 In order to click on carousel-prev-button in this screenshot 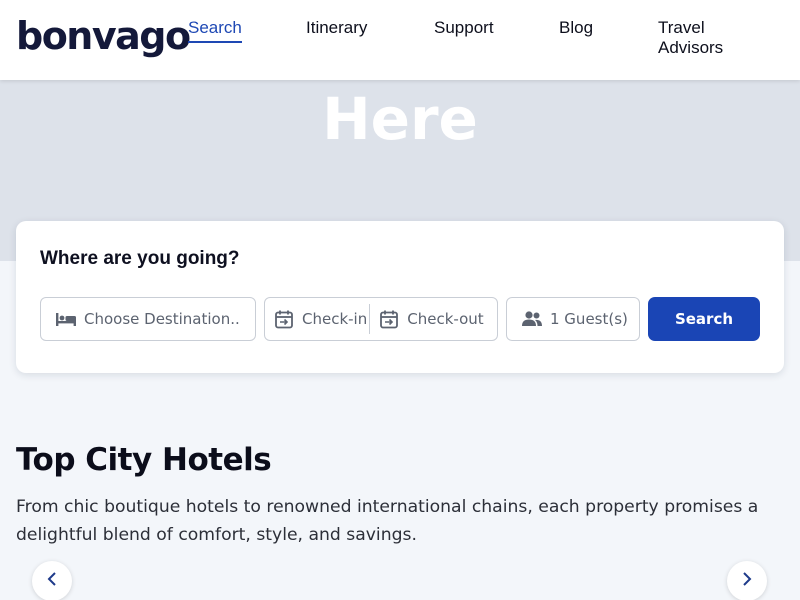, I will do `click(52, 580)`.